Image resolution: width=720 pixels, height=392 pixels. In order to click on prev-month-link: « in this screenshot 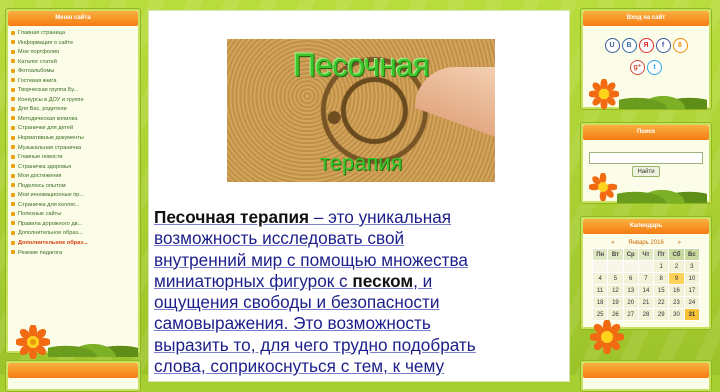, I will do `click(612, 243)`.